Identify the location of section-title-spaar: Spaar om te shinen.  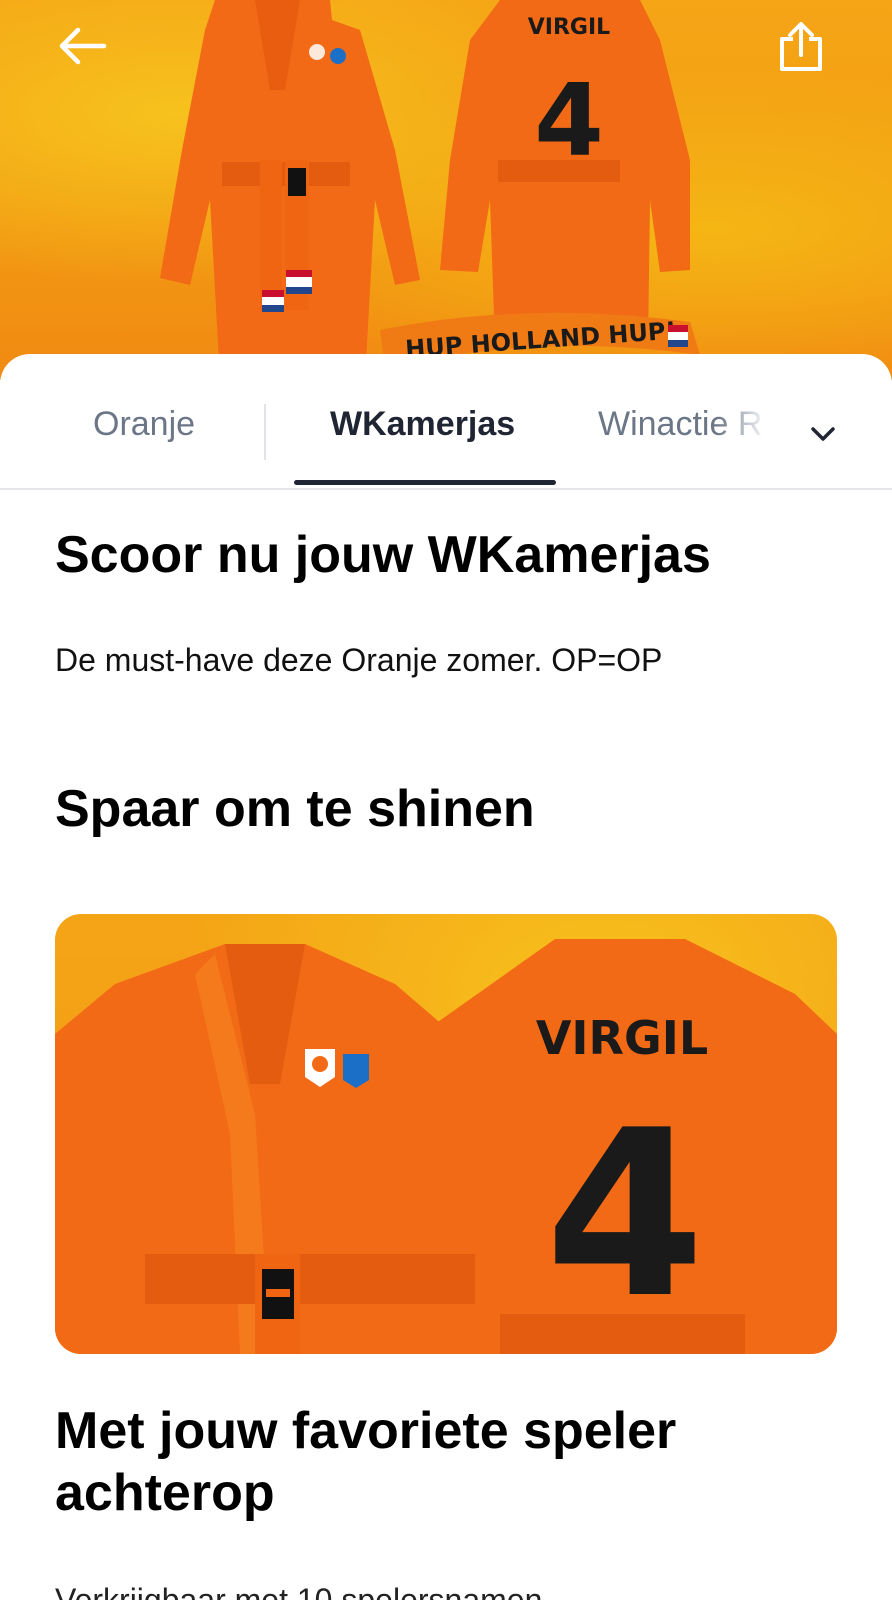
(295, 809).